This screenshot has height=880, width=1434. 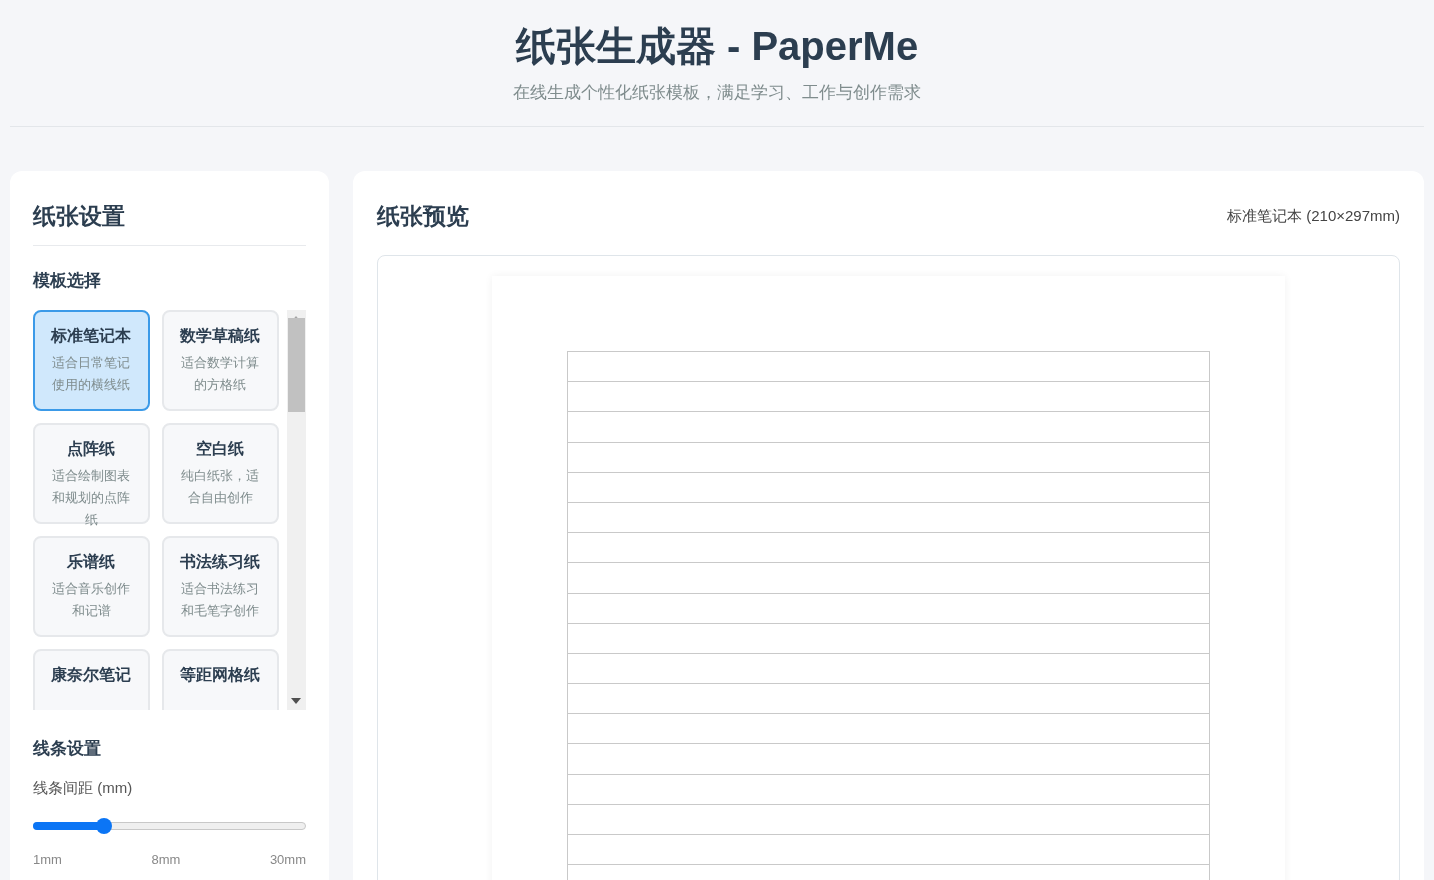 What do you see at coordinates (287, 859) in the screenshot?
I see `tick-label: 30mm` at bounding box center [287, 859].